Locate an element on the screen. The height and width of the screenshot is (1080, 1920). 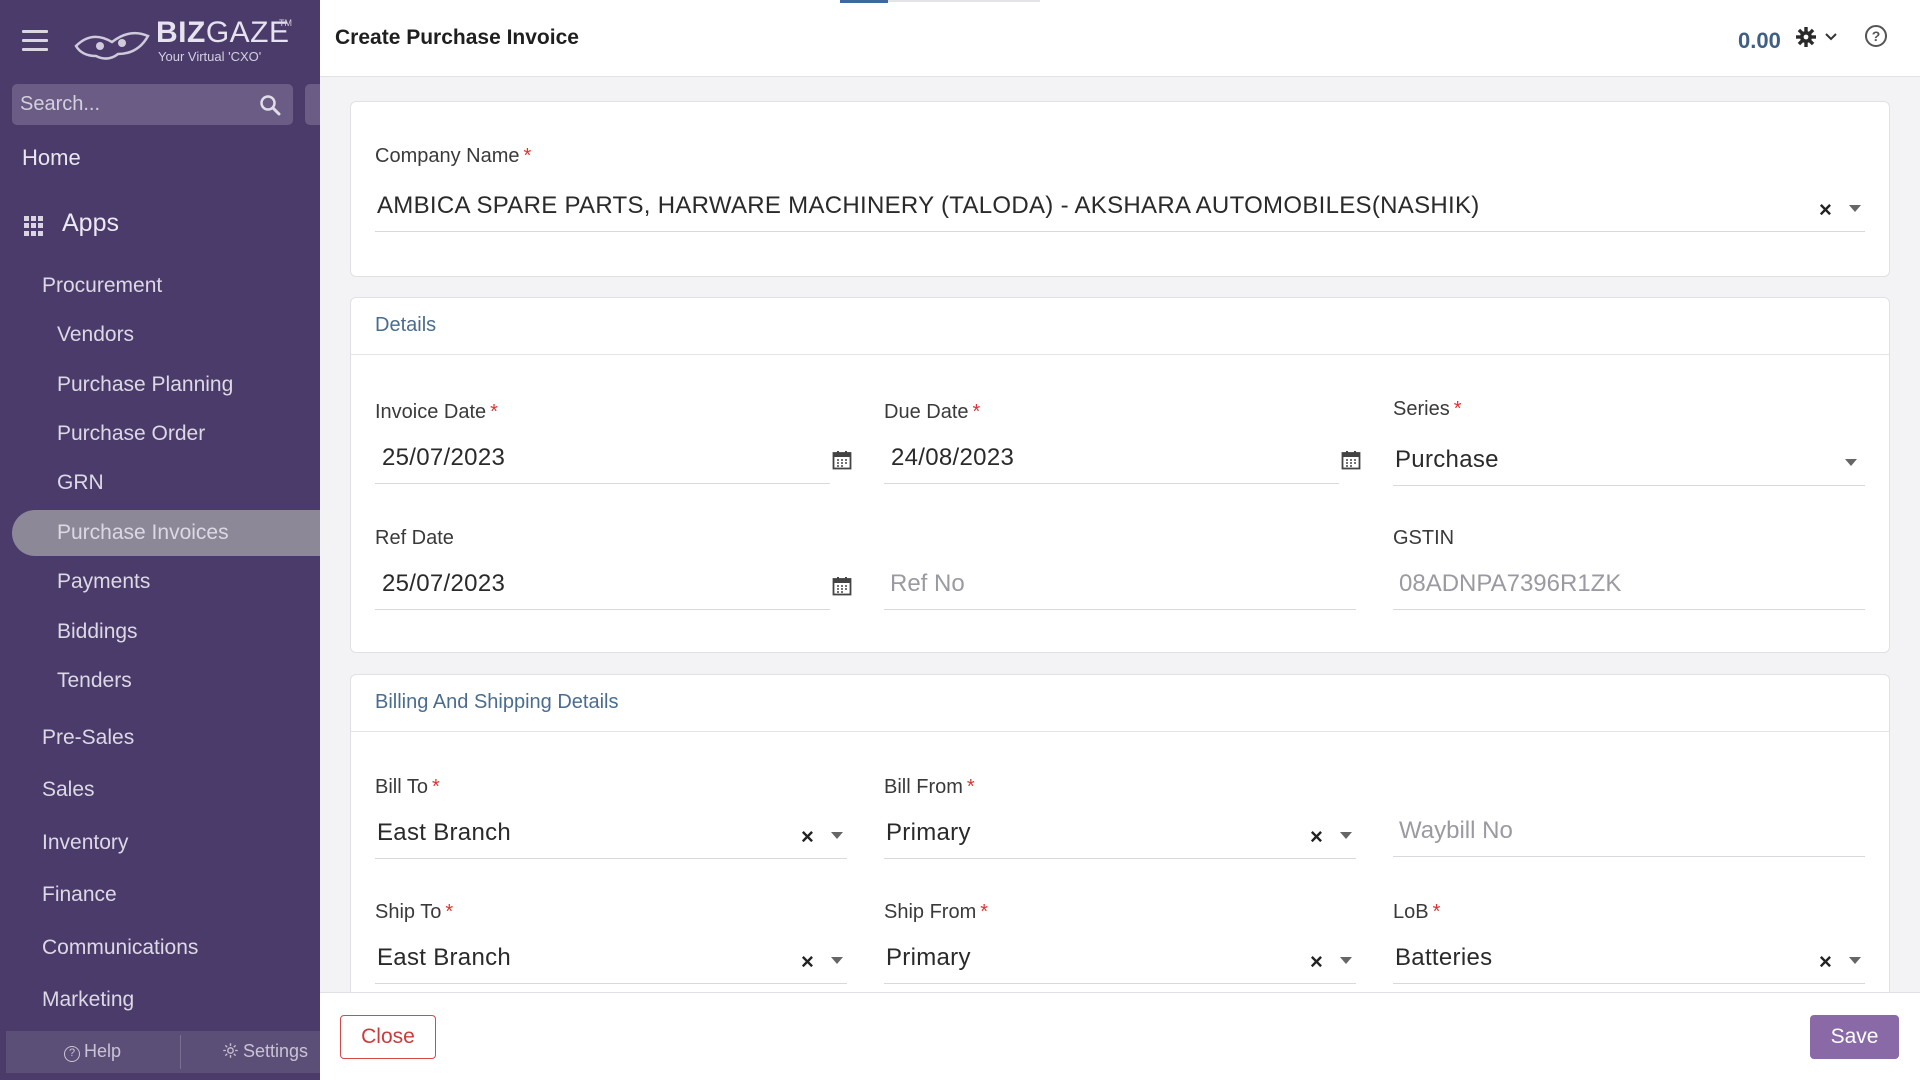
help-button: ? Help is located at coordinates (92, 1051).